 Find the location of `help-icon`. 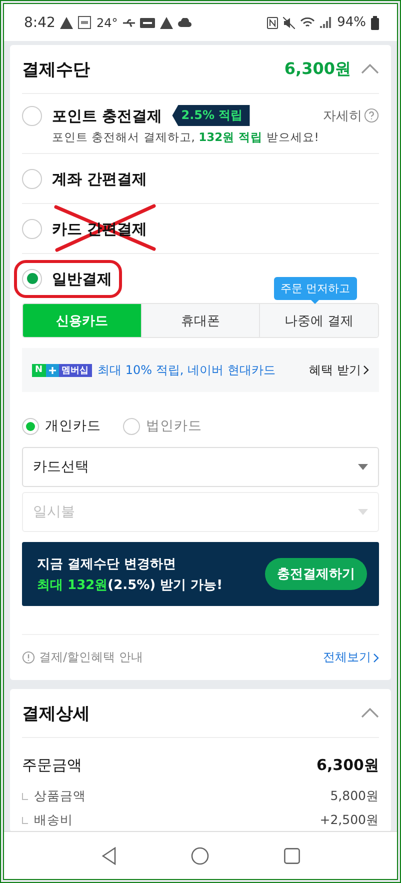

help-icon is located at coordinates (371, 115).